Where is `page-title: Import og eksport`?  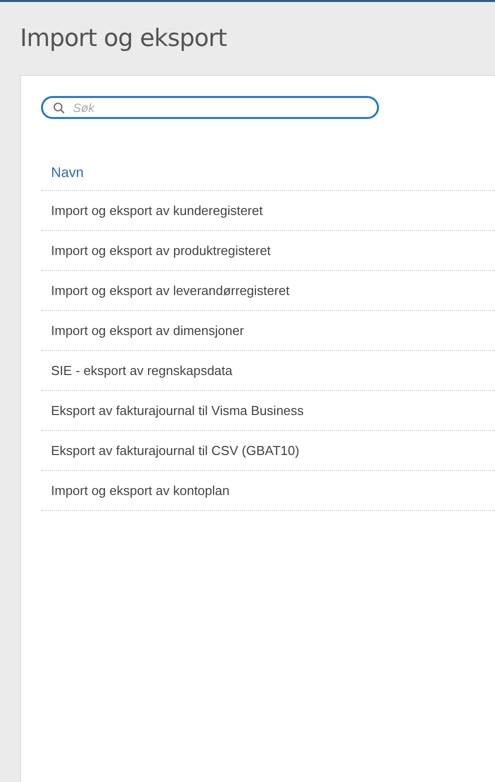 page-title: Import og eksport is located at coordinates (123, 38).